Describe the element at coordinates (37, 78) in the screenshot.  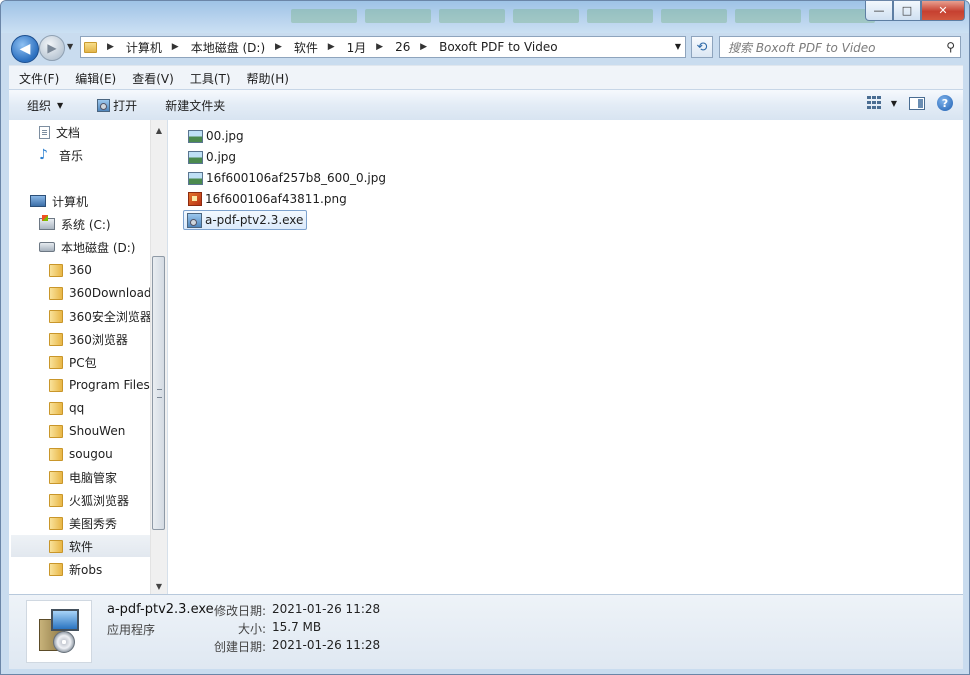
I see `menu-file: 文件(F)` at that location.